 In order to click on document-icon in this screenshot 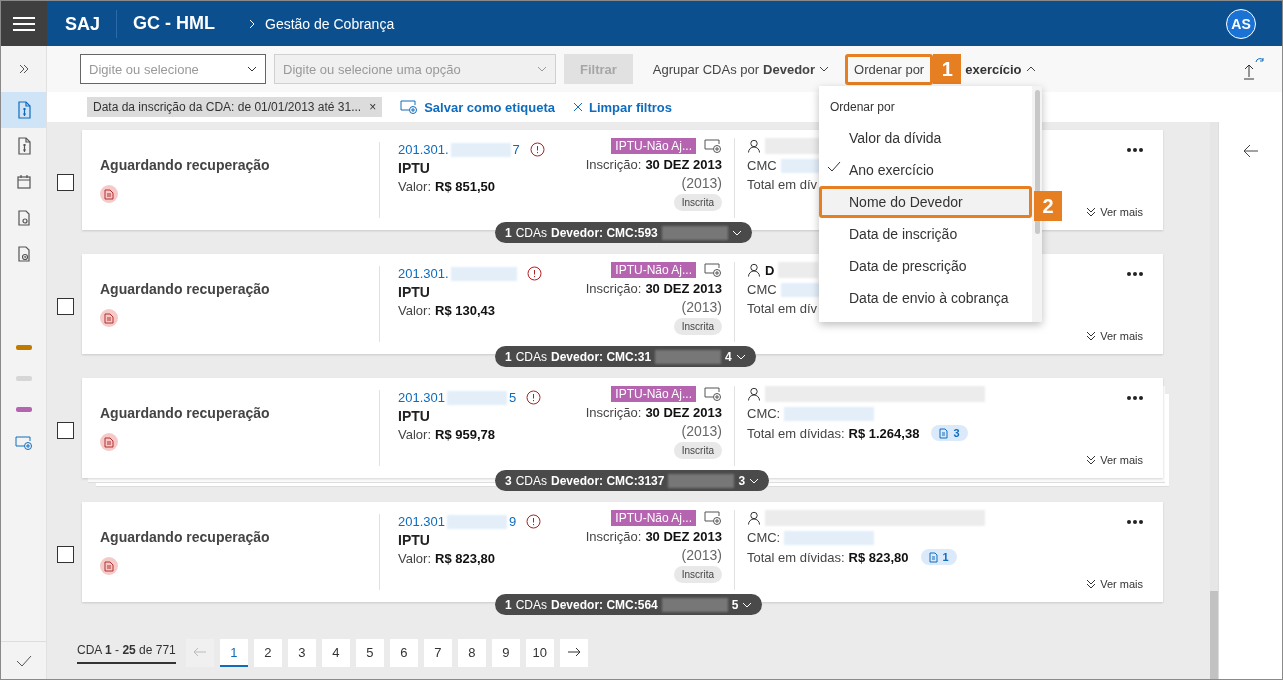, I will do `click(944, 433)`.